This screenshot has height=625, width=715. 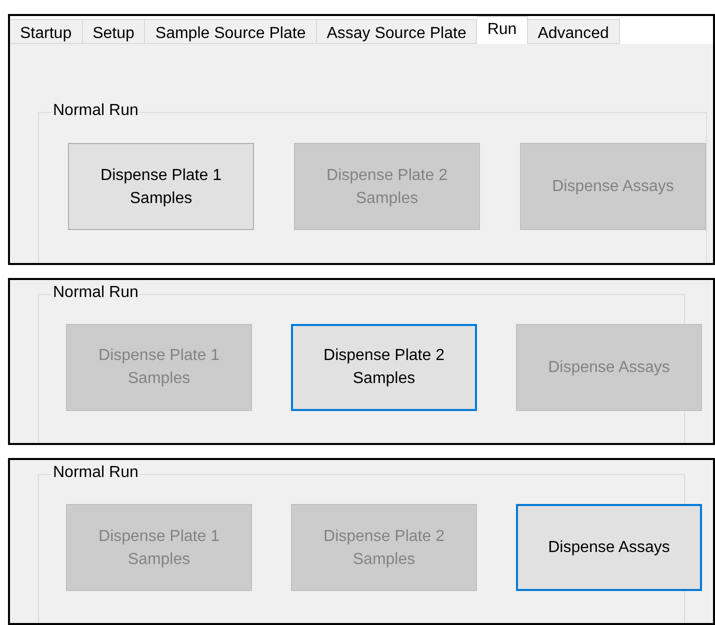 I want to click on dispense-button: Dispense Plate 2 Samples, so click(x=384, y=367).